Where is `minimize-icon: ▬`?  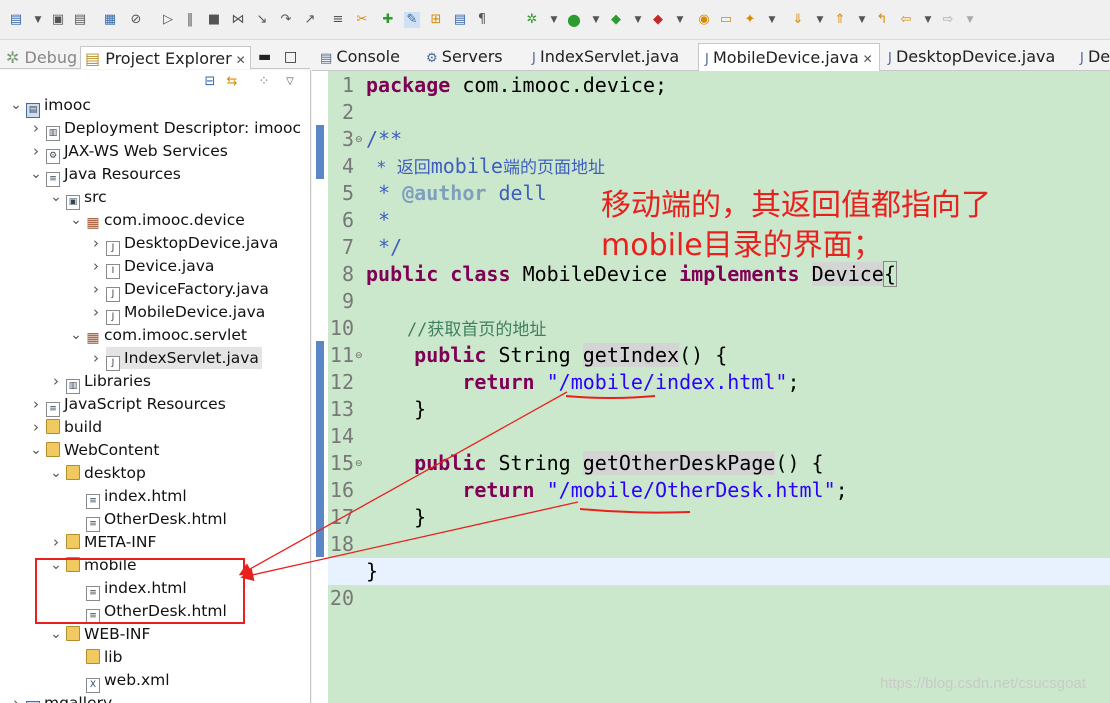 minimize-icon: ▬ is located at coordinates (264, 57).